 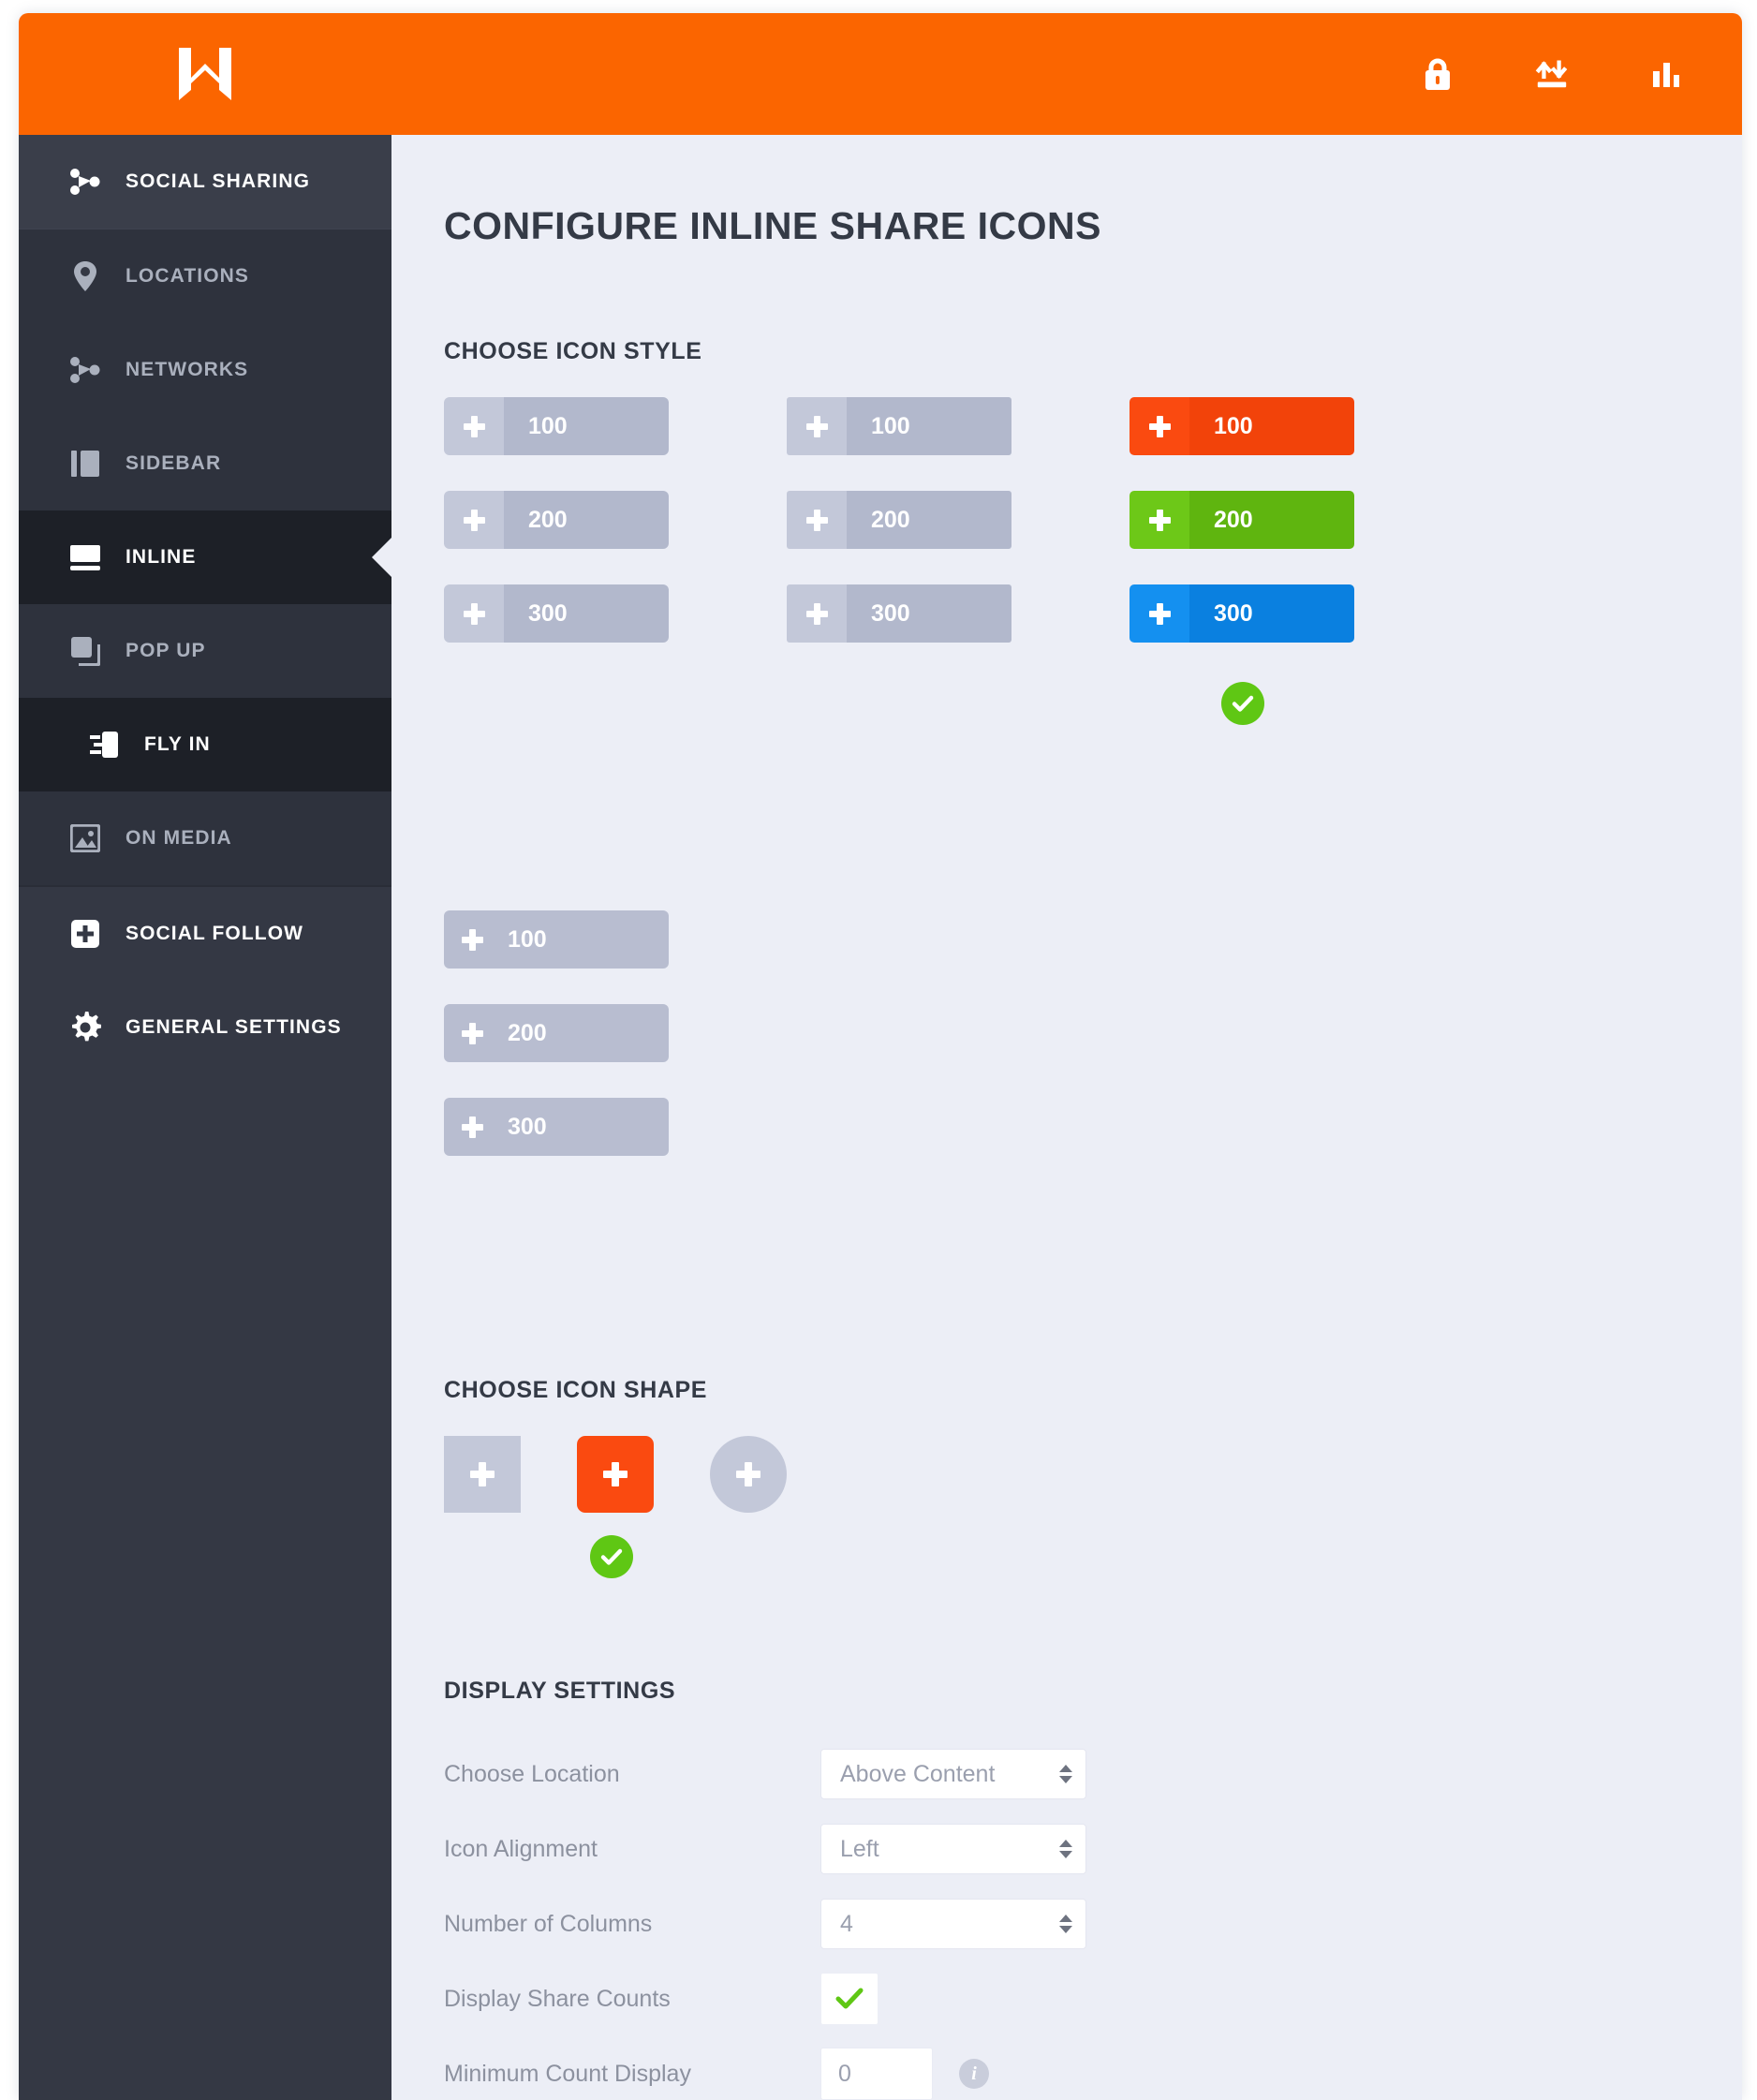 I want to click on sidebar-item-general-settings: GENERAL SETTINGS, so click(x=205, y=1028).